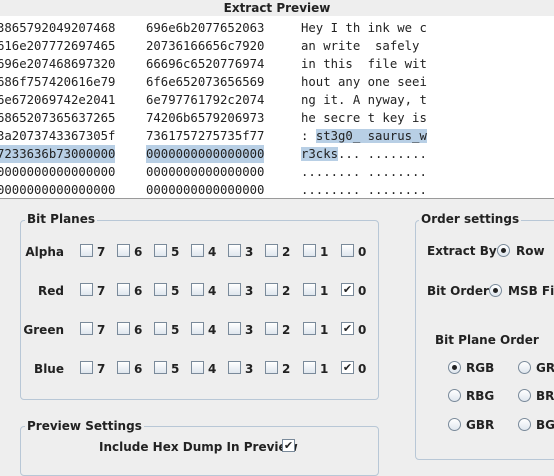 The width and height of the screenshot is (554, 476). What do you see at coordinates (495, 290) in the screenshot?
I see `bit-order-msb-radio` at bounding box center [495, 290].